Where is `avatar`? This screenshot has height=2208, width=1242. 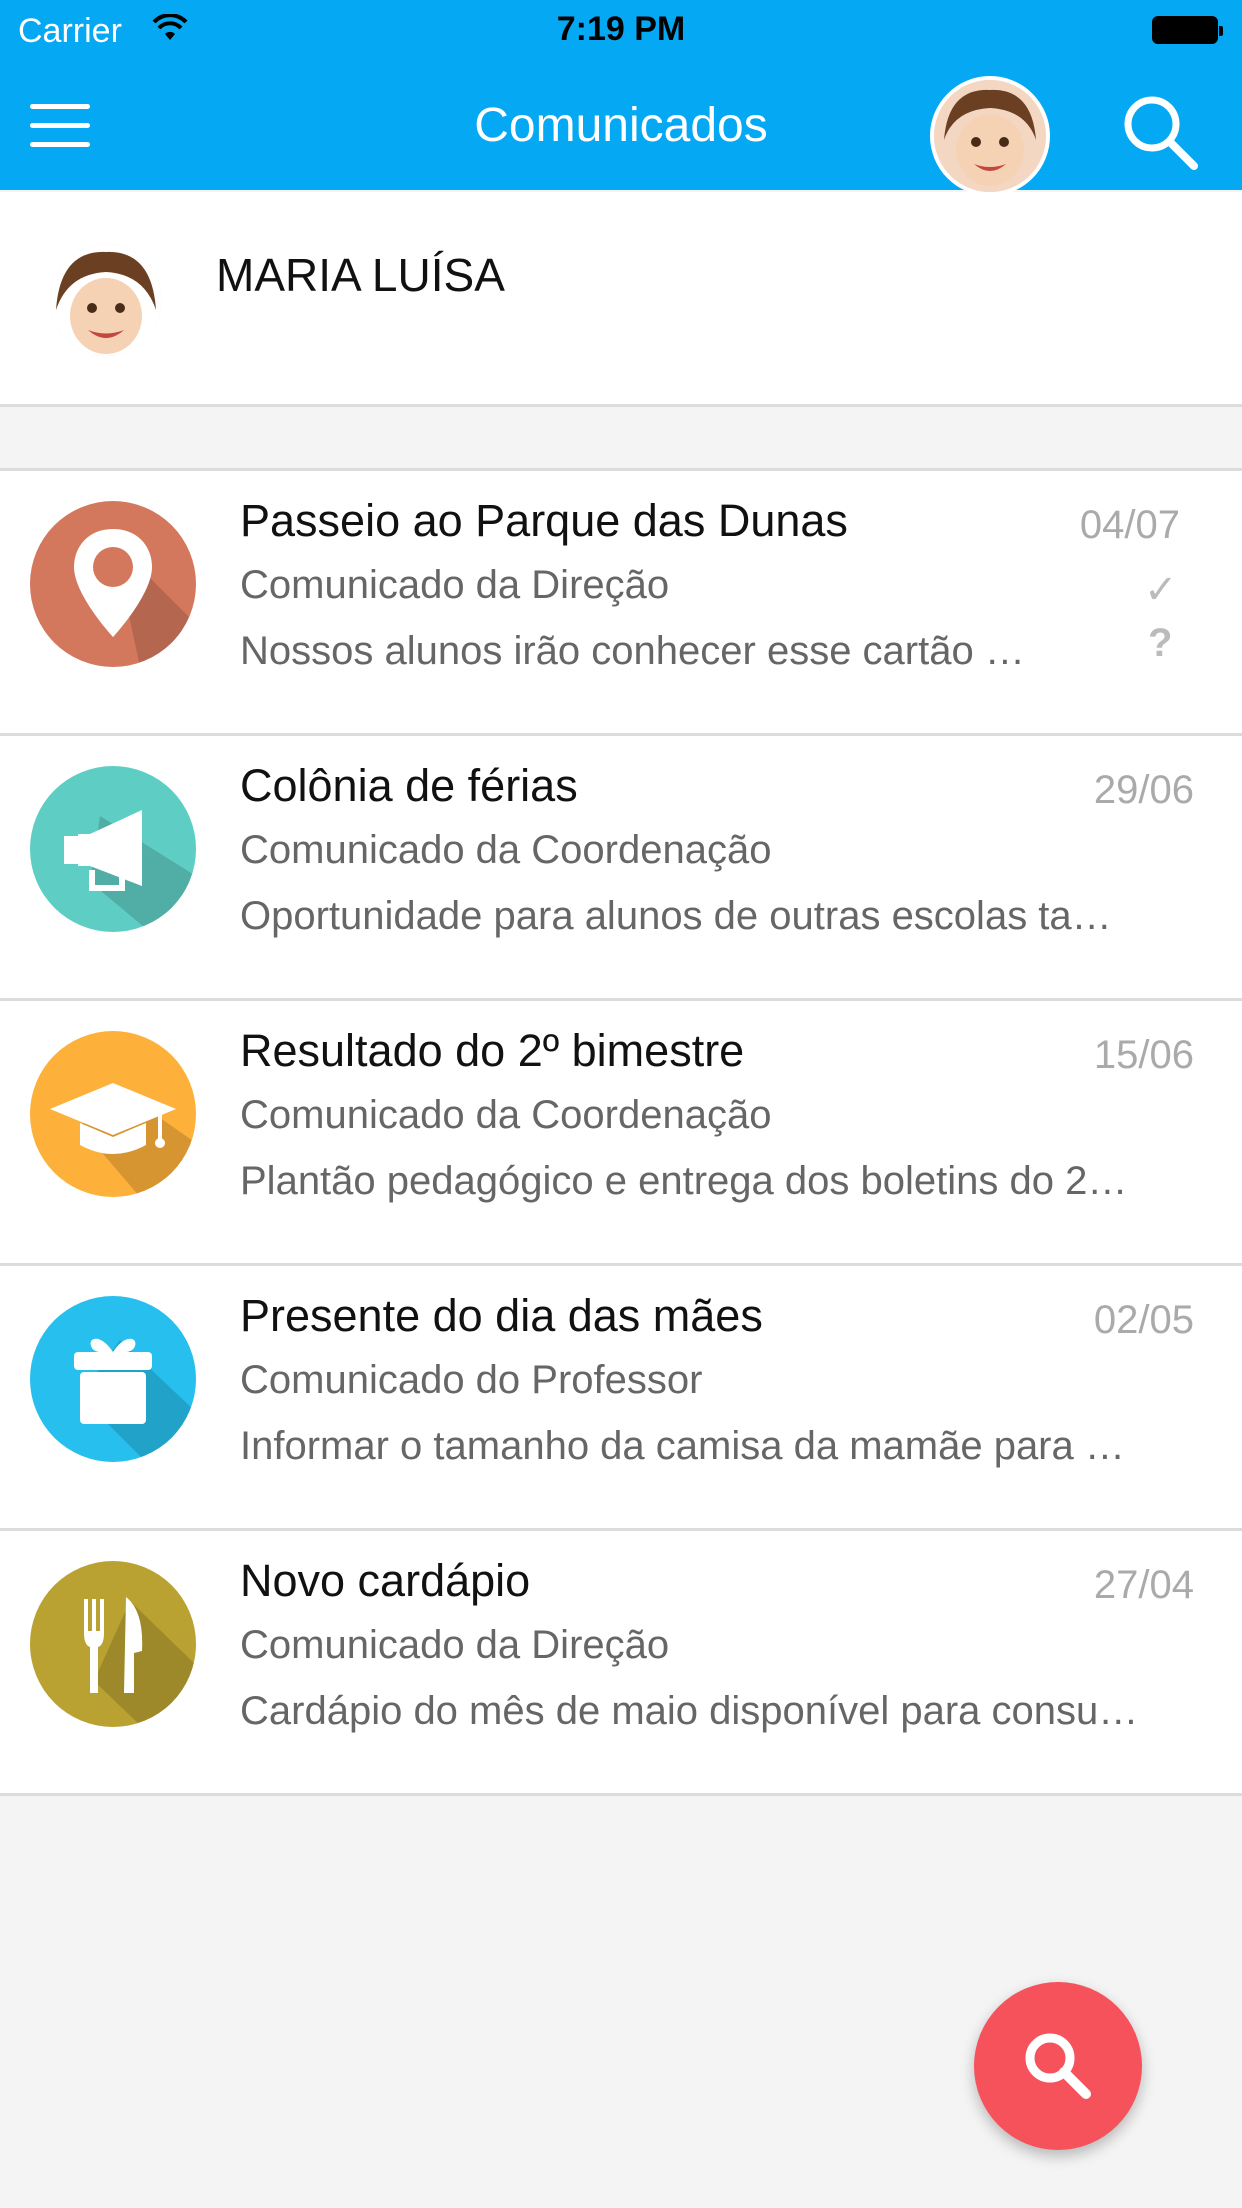 avatar is located at coordinates (990, 136).